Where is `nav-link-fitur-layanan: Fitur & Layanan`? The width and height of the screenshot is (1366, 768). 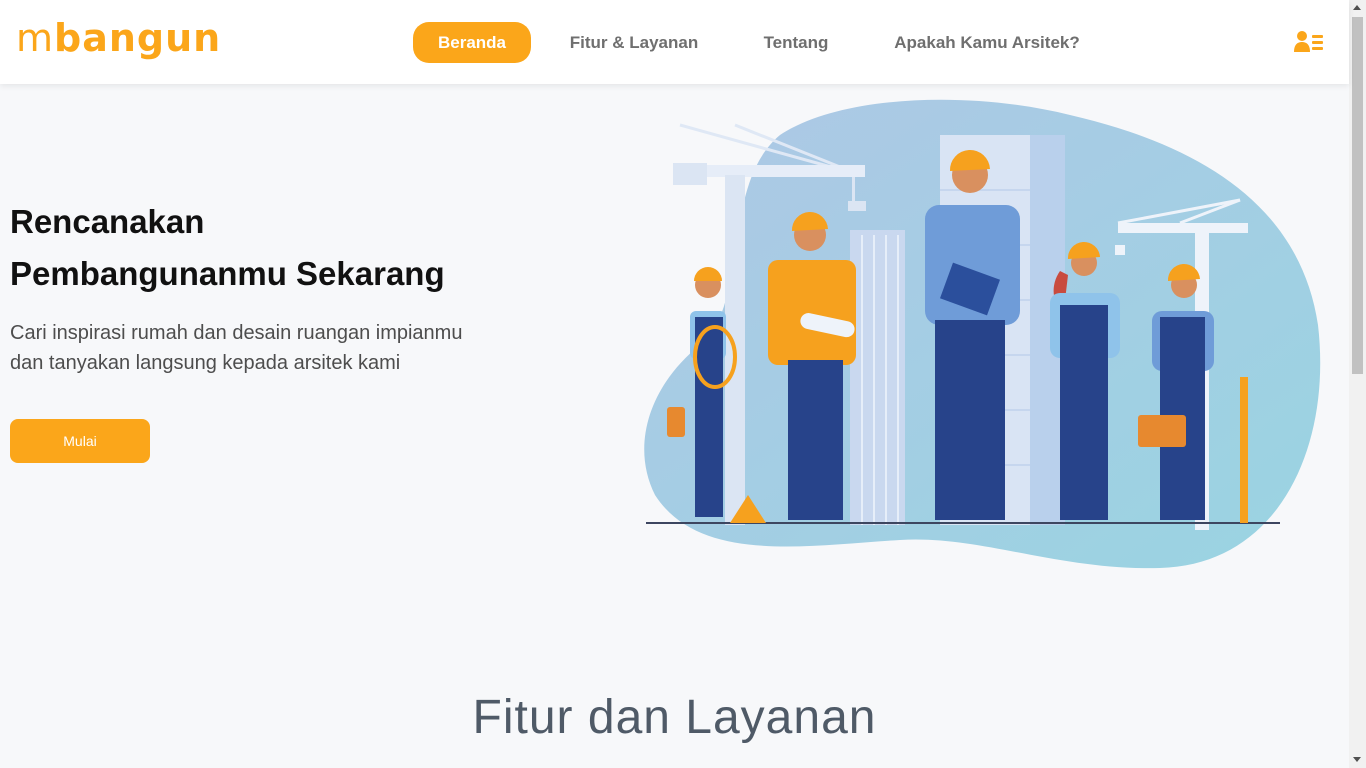
nav-link-fitur-layanan: Fitur & Layanan is located at coordinates (634, 42).